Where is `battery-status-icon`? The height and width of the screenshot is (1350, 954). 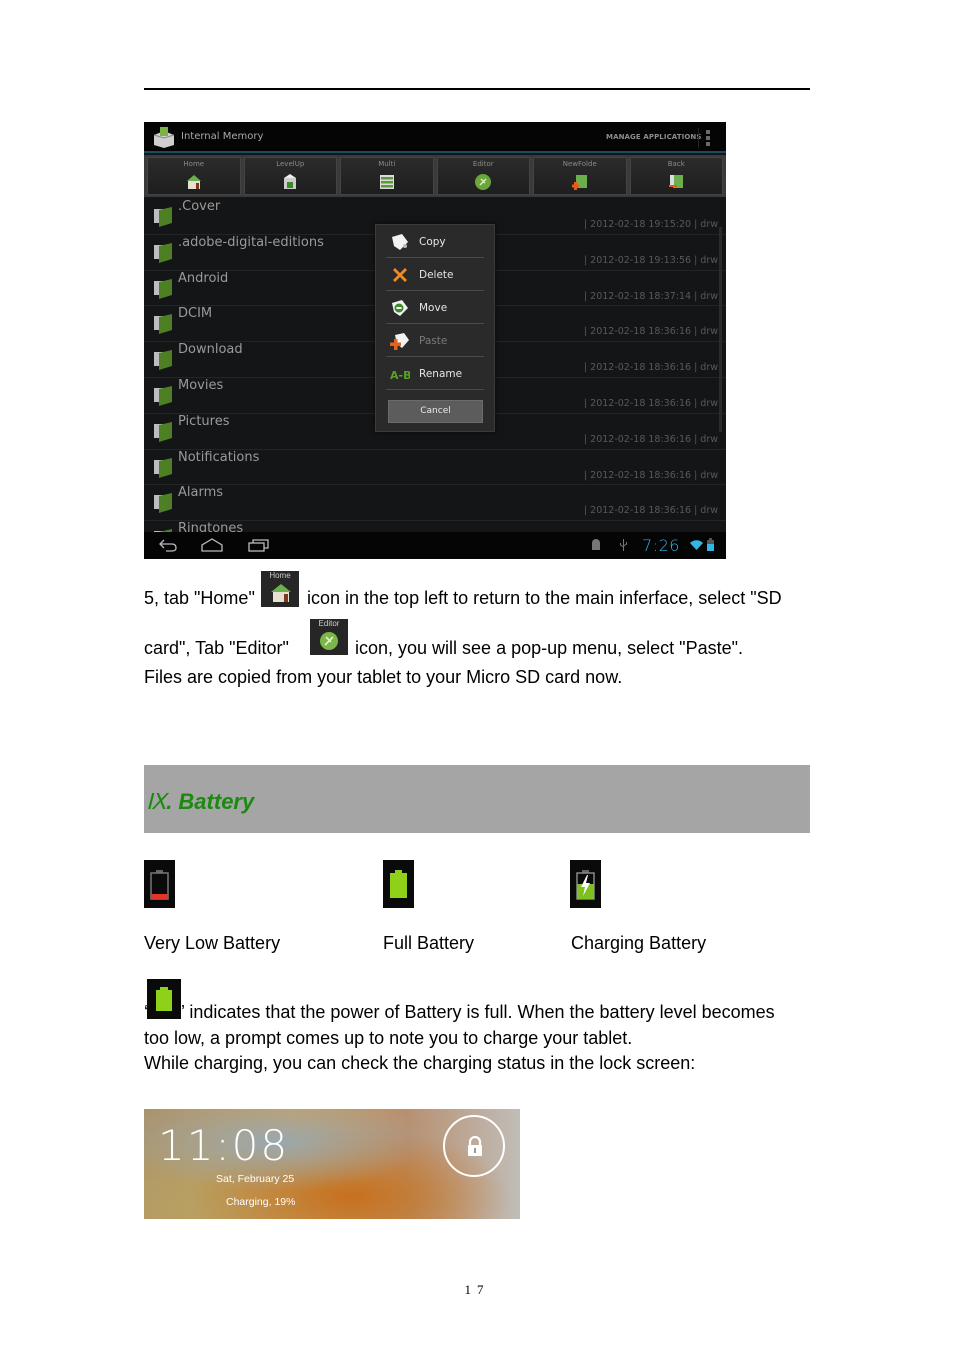
battery-status-icon is located at coordinates (710, 544).